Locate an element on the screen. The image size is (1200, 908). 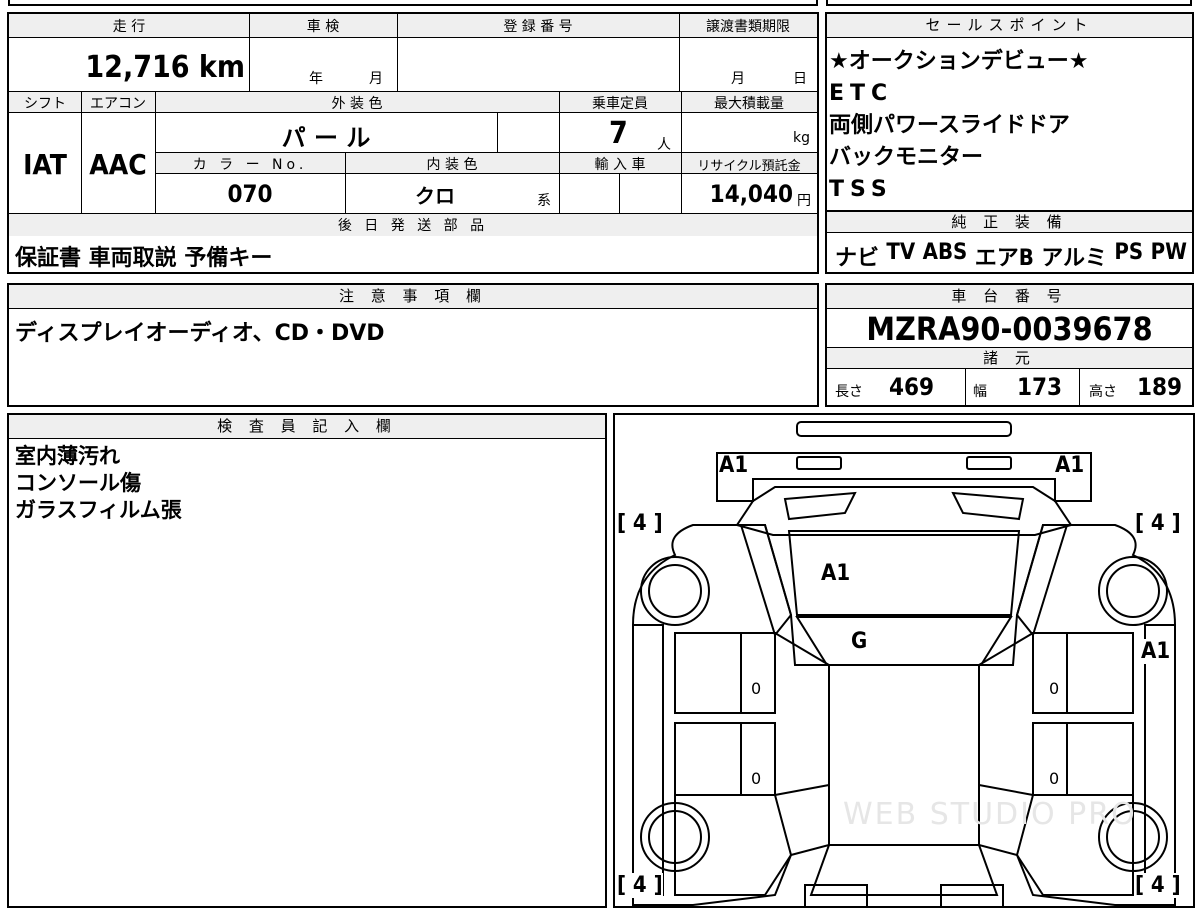
front-emblem-strip is located at coordinates (904, 429).